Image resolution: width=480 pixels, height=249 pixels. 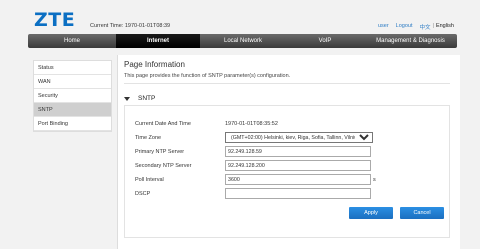 I want to click on lang-chinese-link: 中文, so click(x=425, y=27).